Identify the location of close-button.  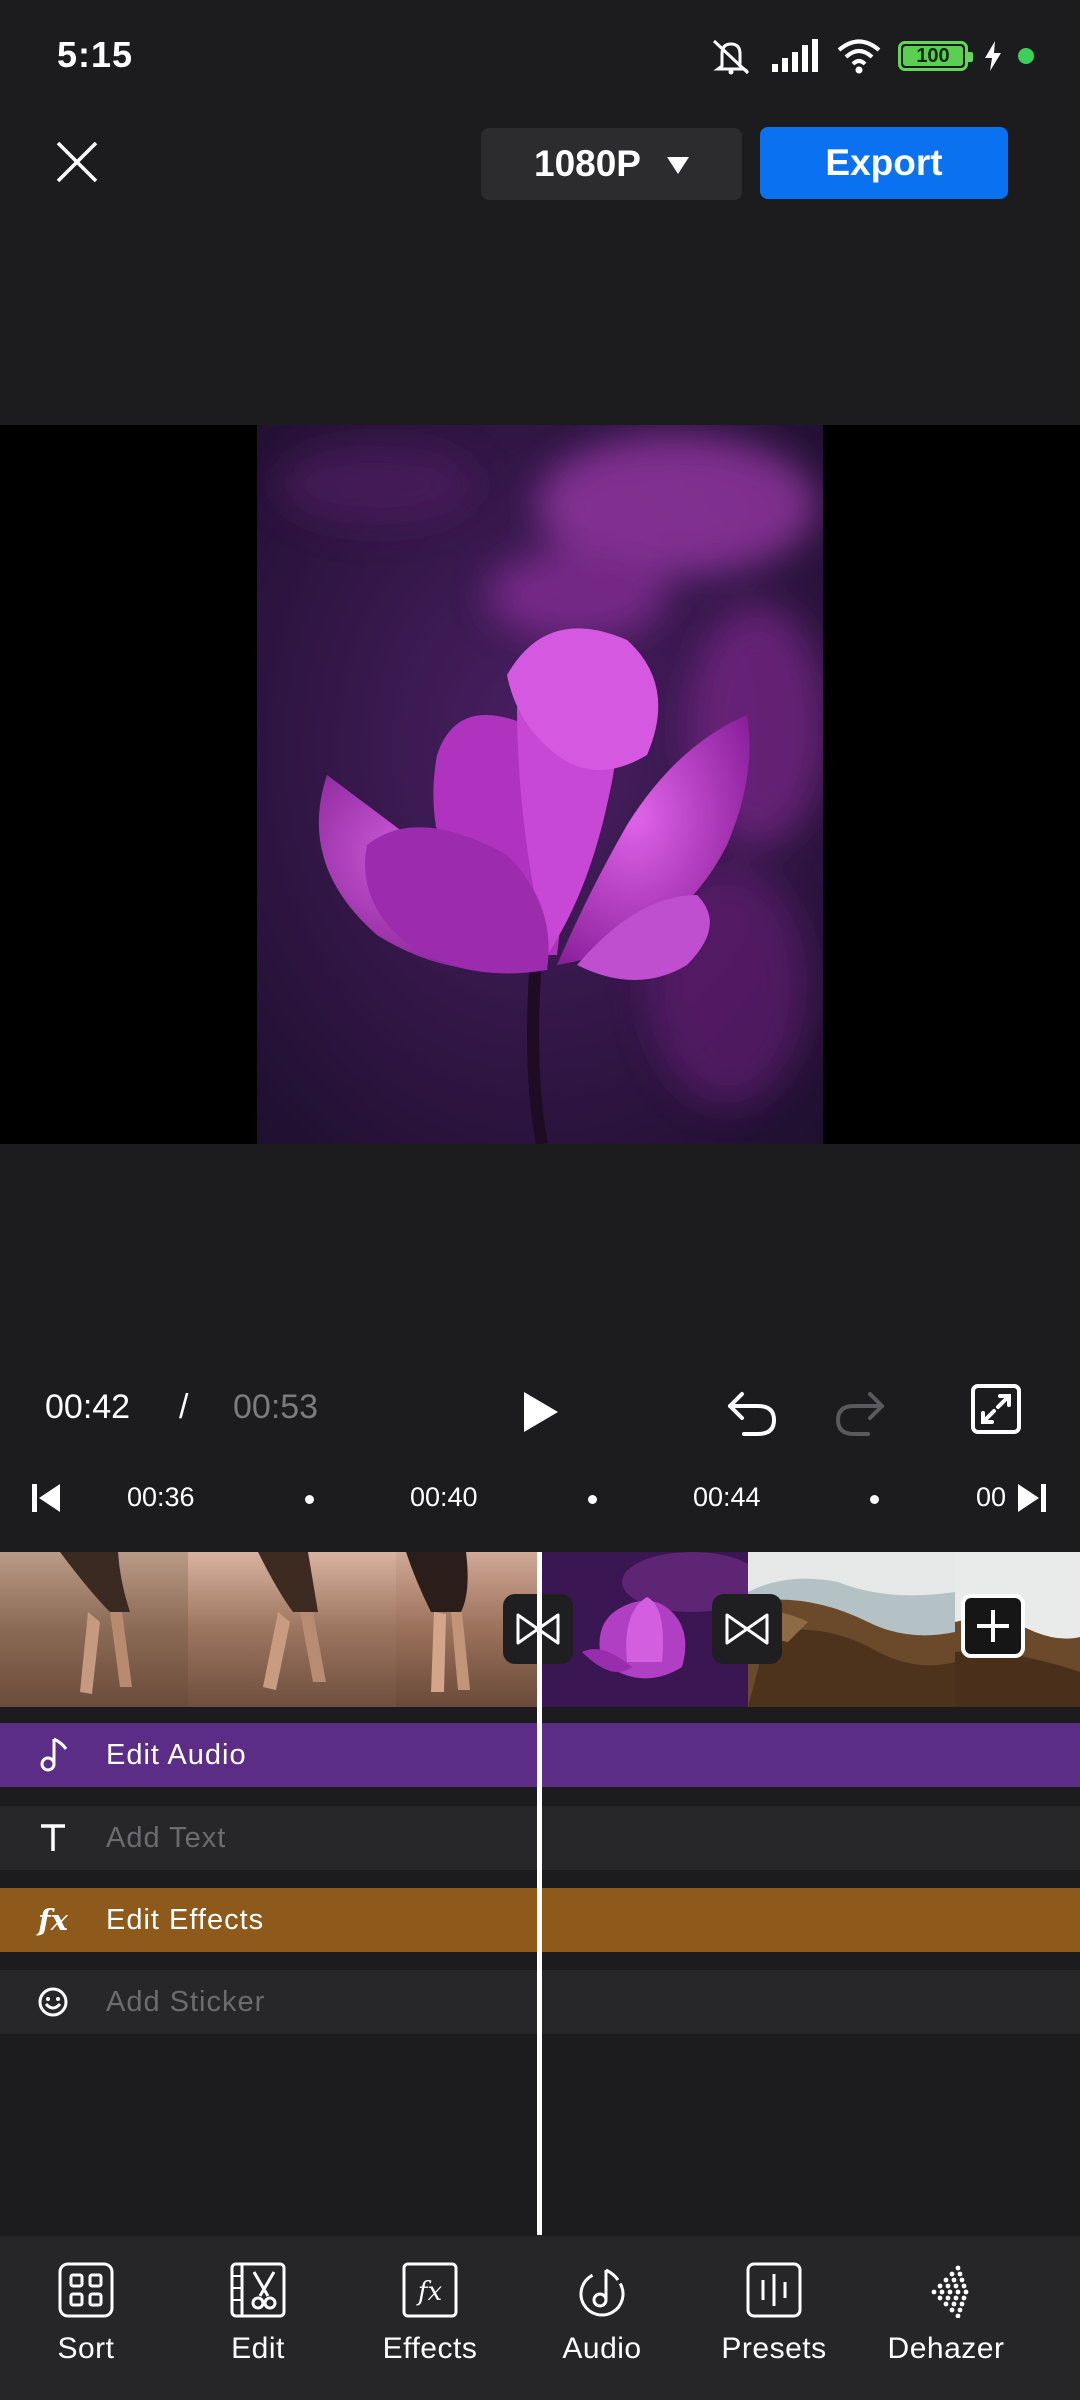
(77, 162).